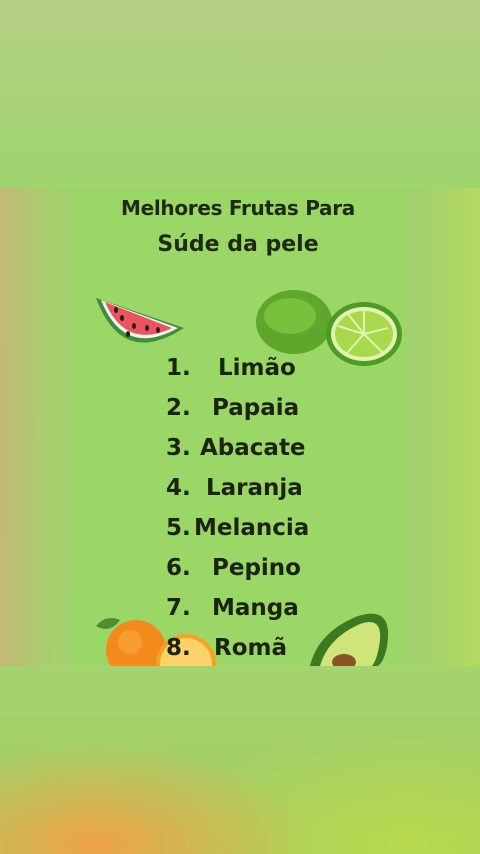 This screenshot has width=480, height=854. I want to click on list-item: 6. Pepino, so click(237, 568).